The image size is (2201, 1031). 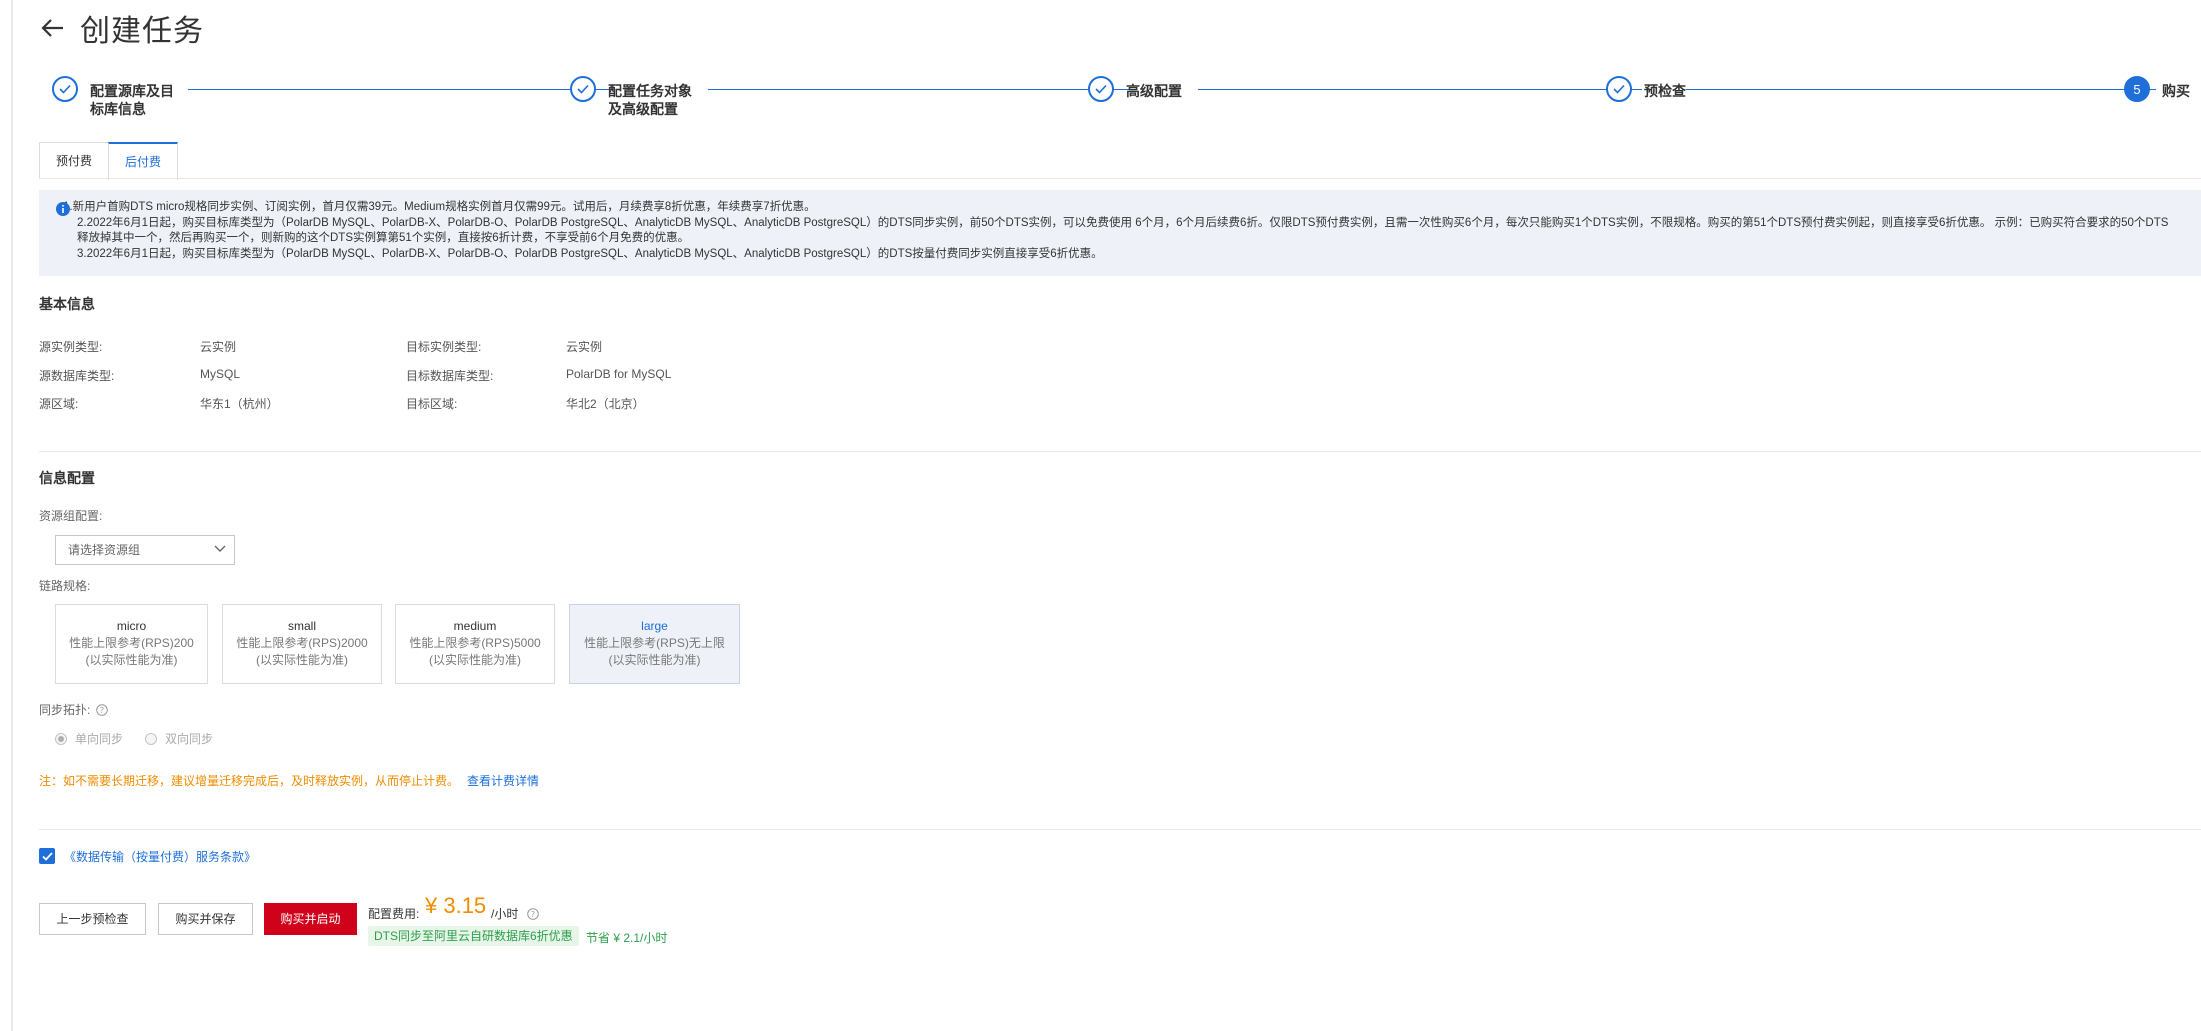 I want to click on buy-and-save-button: 购买并保存, so click(x=205, y=919).